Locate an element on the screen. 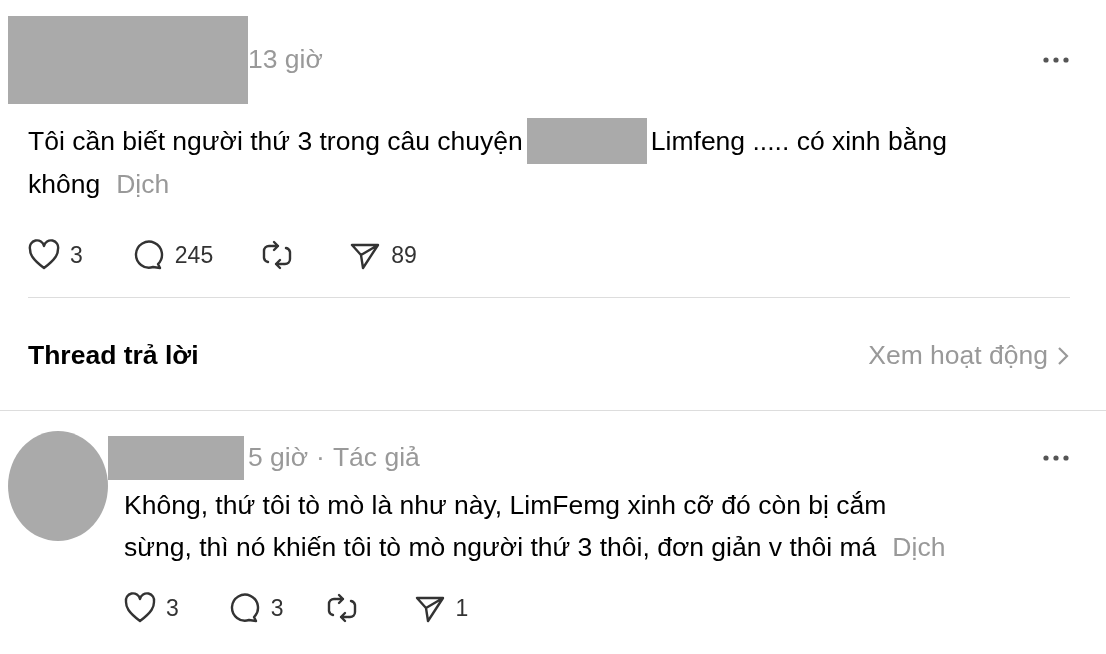 The width and height of the screenshot is (1106, 654). post-text: Tôi cần biết người thứ 3 trong câu chuyện is located at coordinates (275, 141).